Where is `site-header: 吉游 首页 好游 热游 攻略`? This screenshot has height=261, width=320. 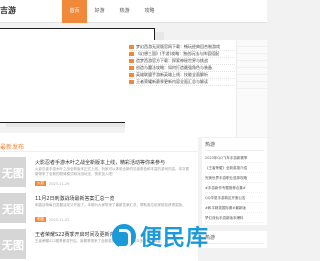 site-header: 吉游 首页 好游 热游 攻略 is located at coordinates (133, 11).